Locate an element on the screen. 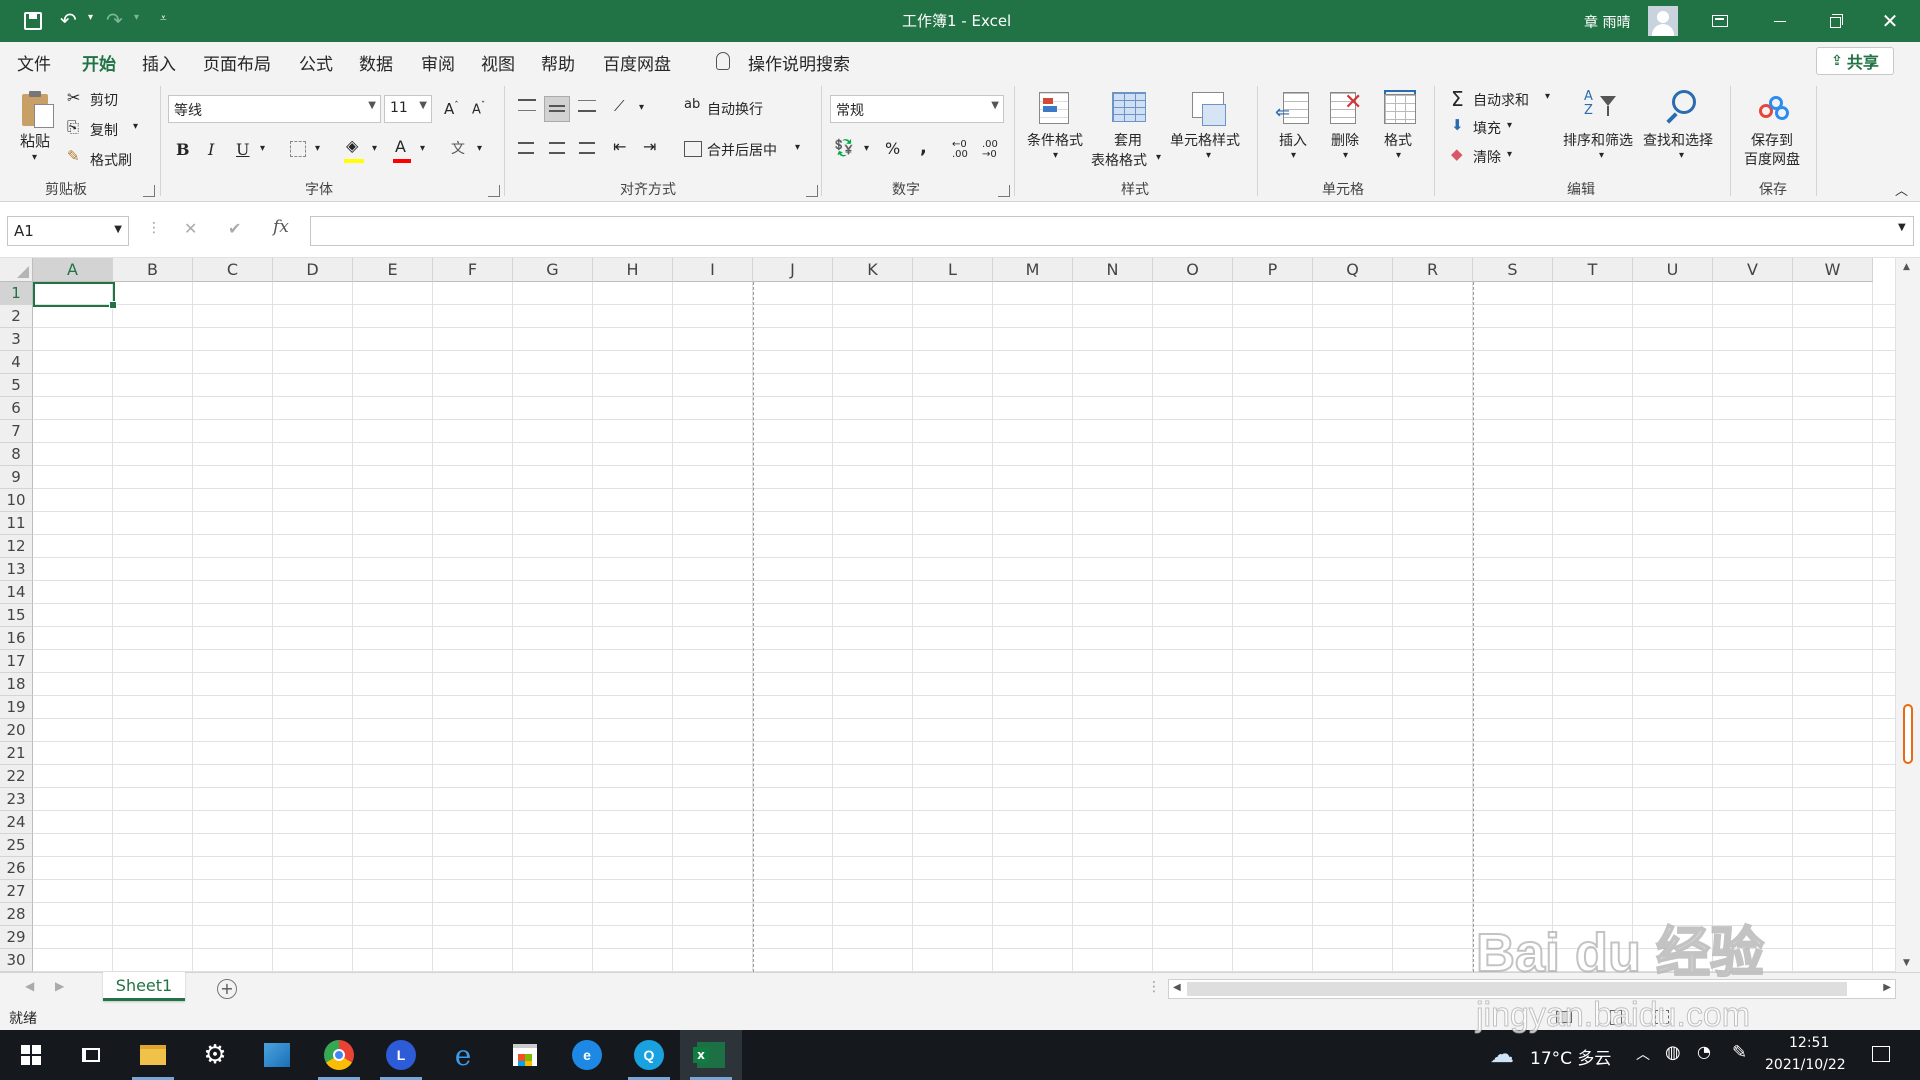  align-center-icon is located at coordinates (557, 148).